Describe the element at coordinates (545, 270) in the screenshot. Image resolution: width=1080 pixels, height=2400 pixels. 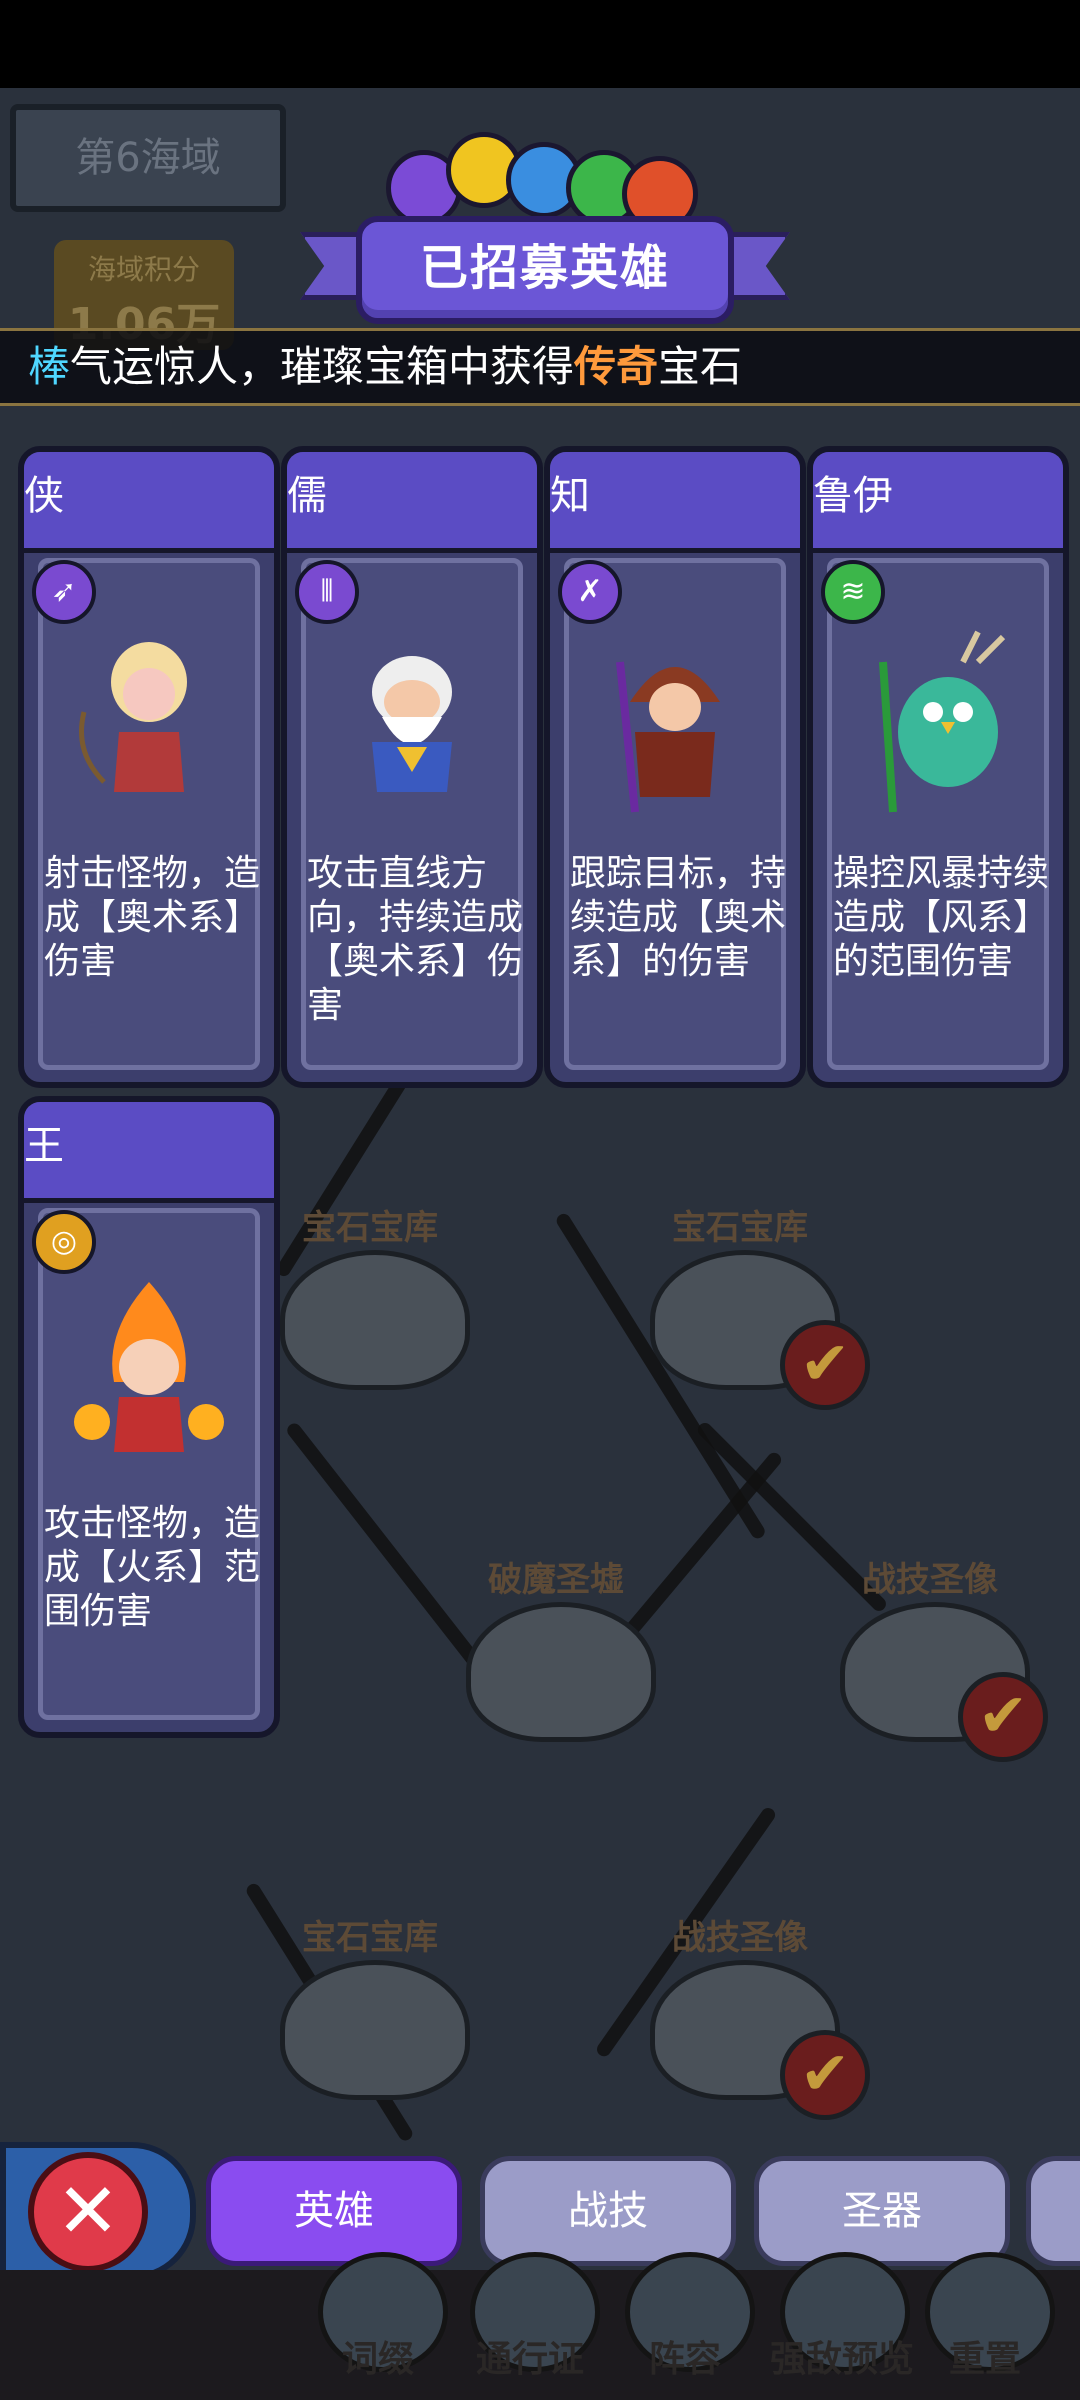
I see `page-title: 已招募英雄` at that location.